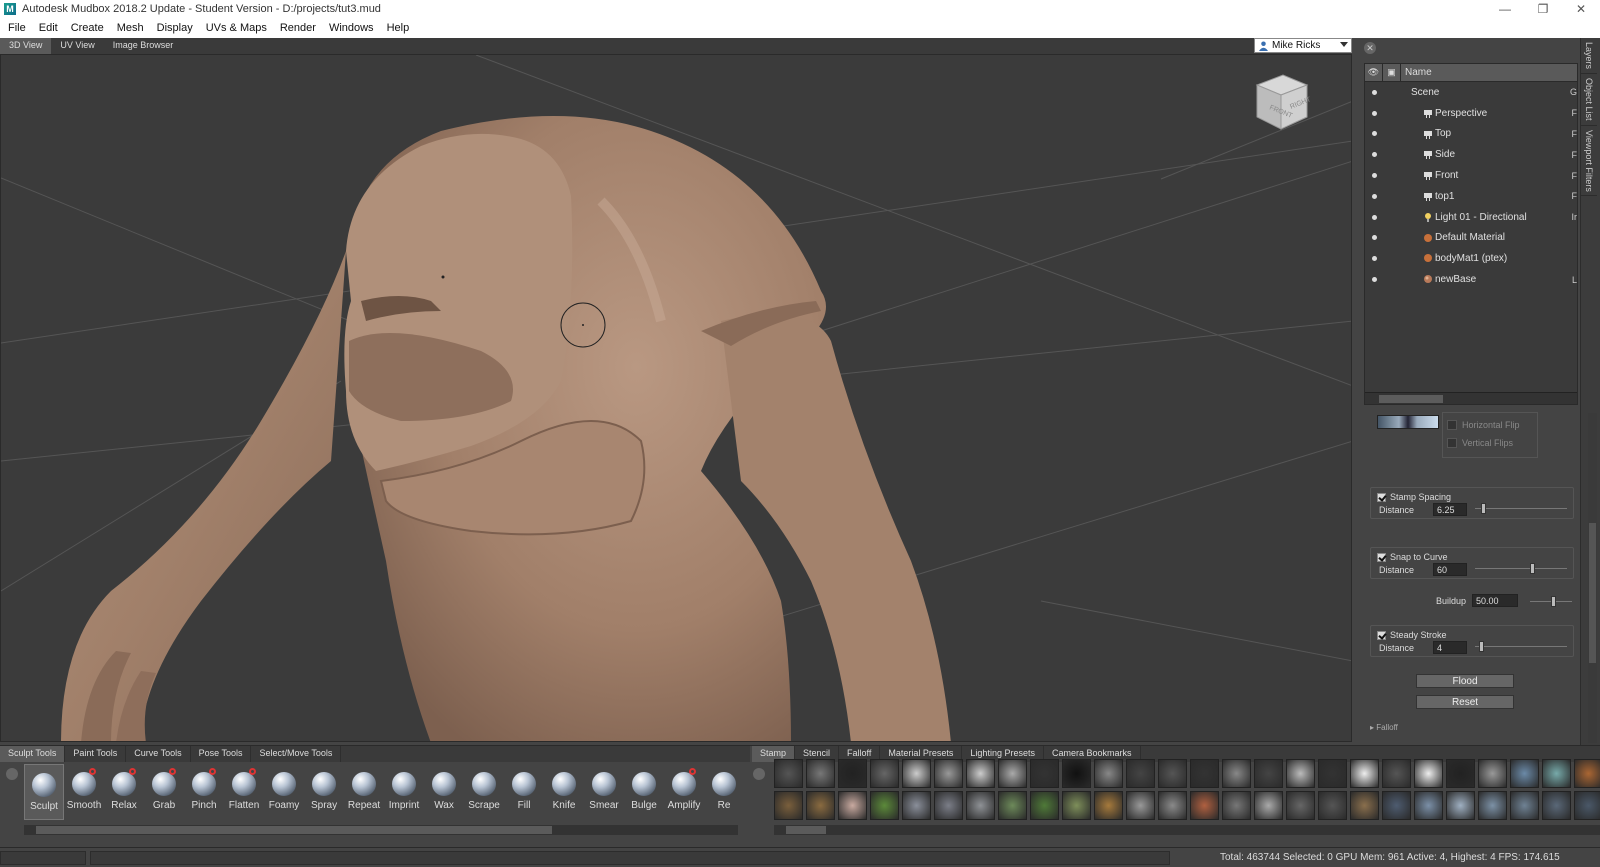  What do you see at coordinates (1471, 134) in the screenshot?
I see `outliner-row: Top F` at bounding box center [1471, 134].